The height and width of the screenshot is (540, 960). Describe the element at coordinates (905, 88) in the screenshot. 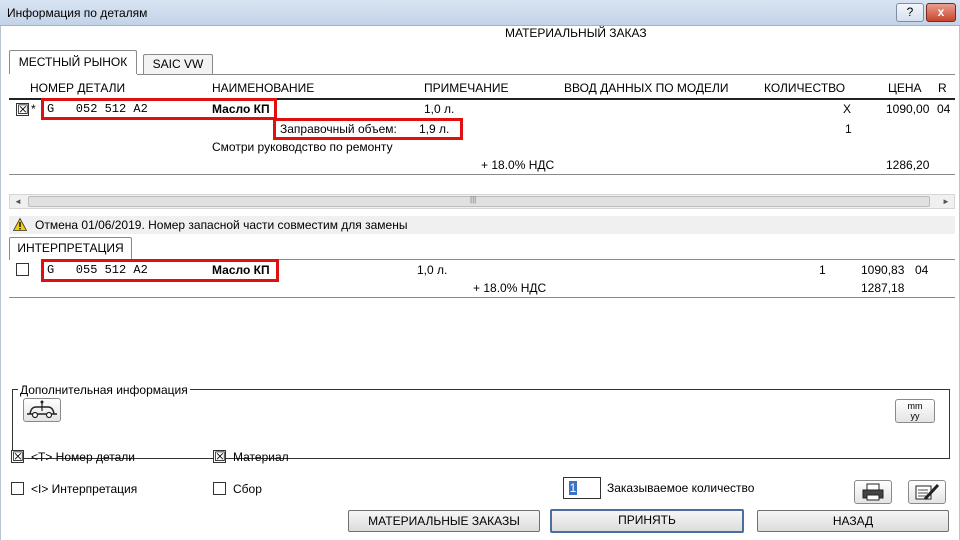

I see `col-price: ЦЕНА` at that location.